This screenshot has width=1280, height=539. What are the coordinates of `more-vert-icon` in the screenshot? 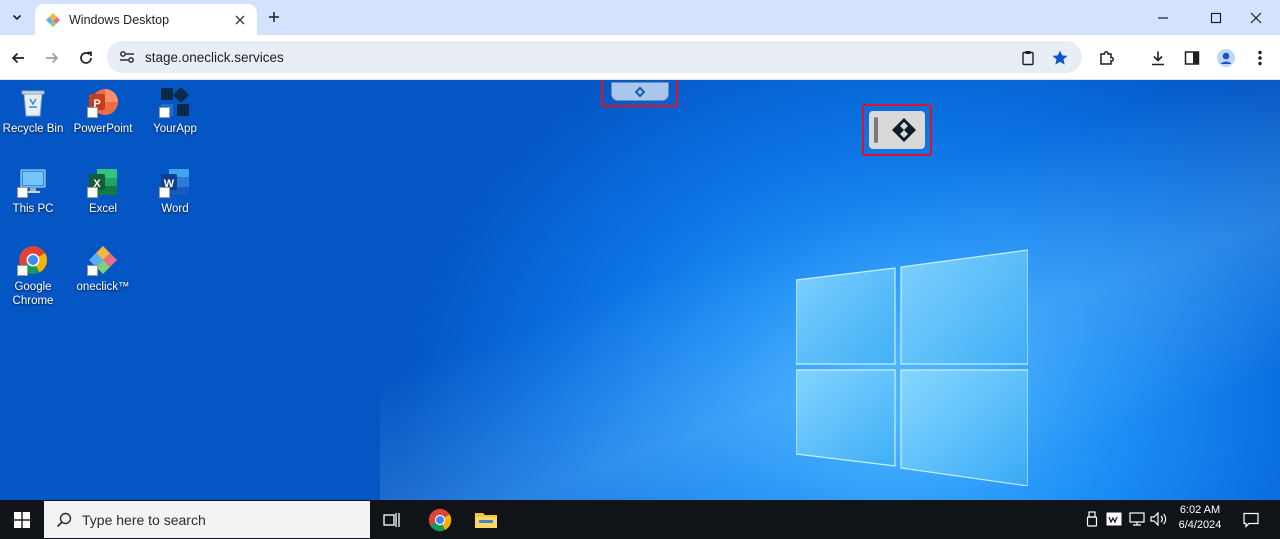 It's located at (1260, 58).